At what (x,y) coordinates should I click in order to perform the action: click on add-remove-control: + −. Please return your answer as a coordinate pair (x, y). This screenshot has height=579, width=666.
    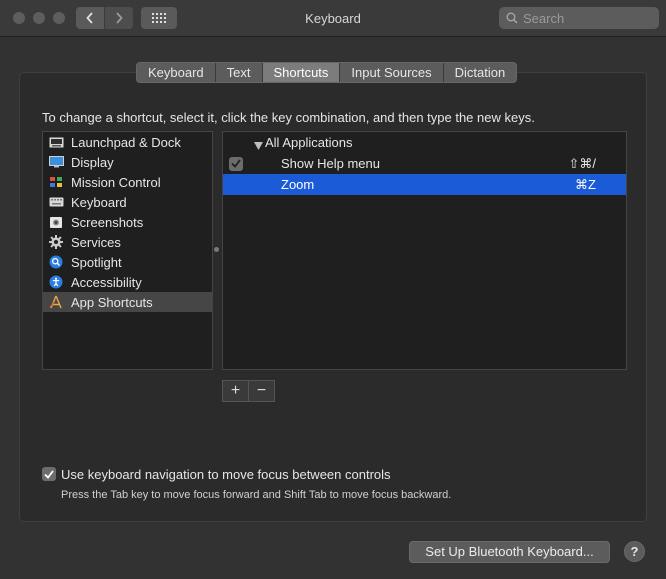
    Looking at the image, I should click on (248, 391).